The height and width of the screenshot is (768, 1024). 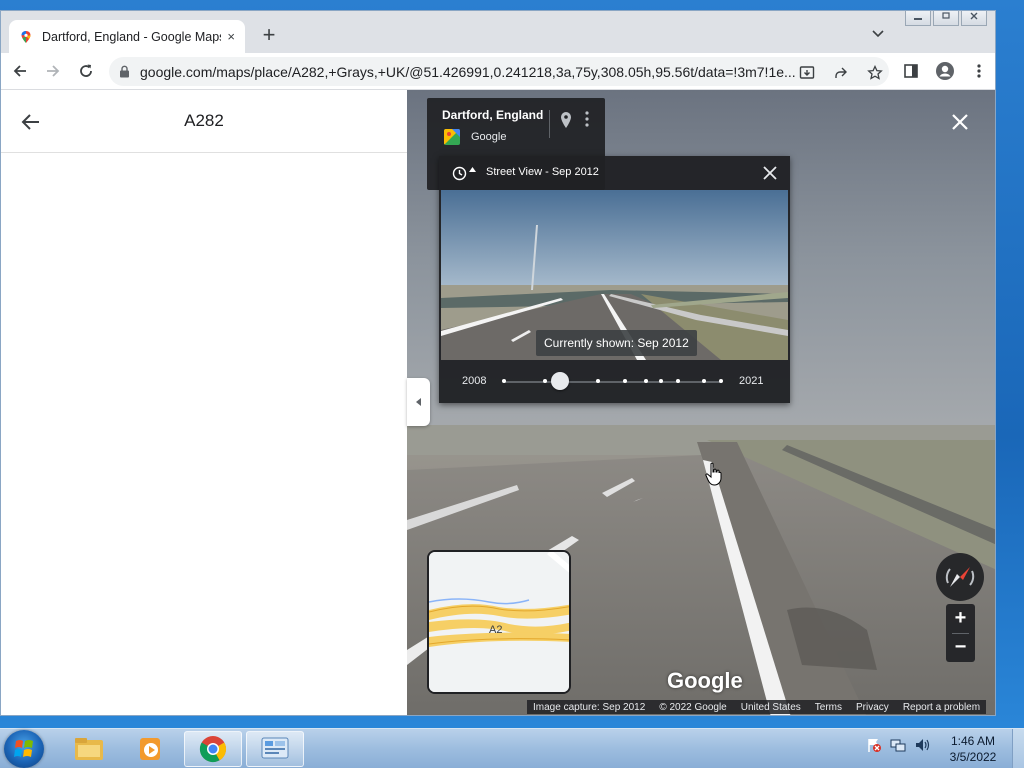 I want to click on terms-link: Terms, so click(x=828, y=707).